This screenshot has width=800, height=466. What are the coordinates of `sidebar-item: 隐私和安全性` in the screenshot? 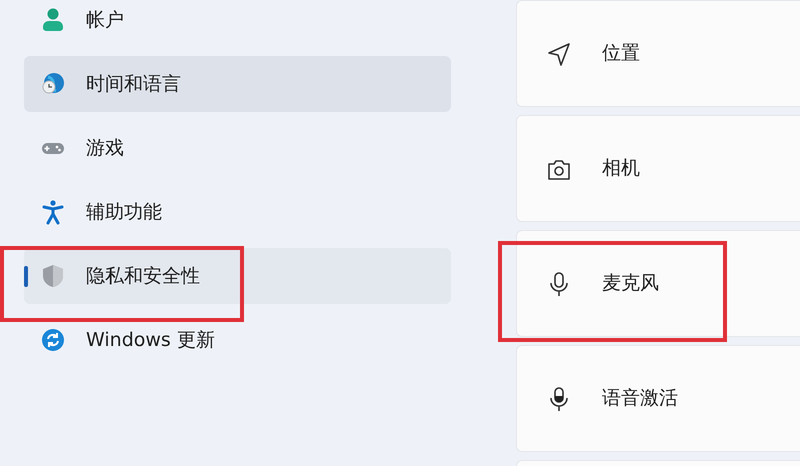 It's located at (237, 276).